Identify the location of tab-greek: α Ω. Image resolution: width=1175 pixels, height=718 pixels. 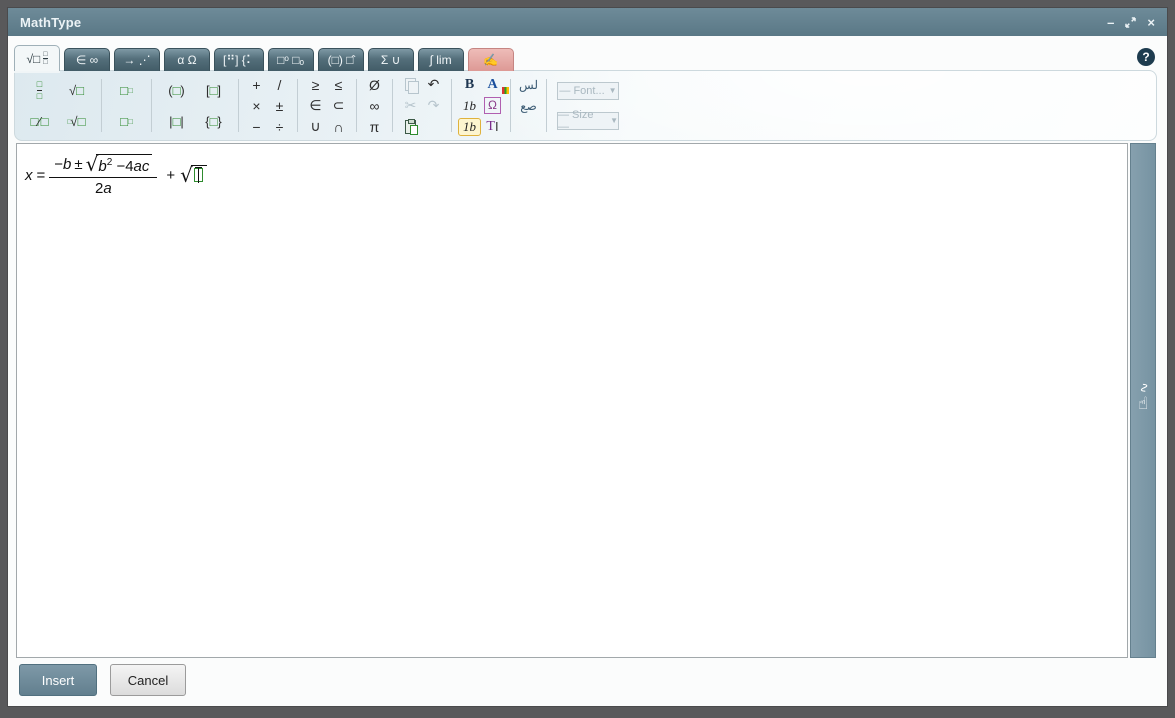
(187, 59).